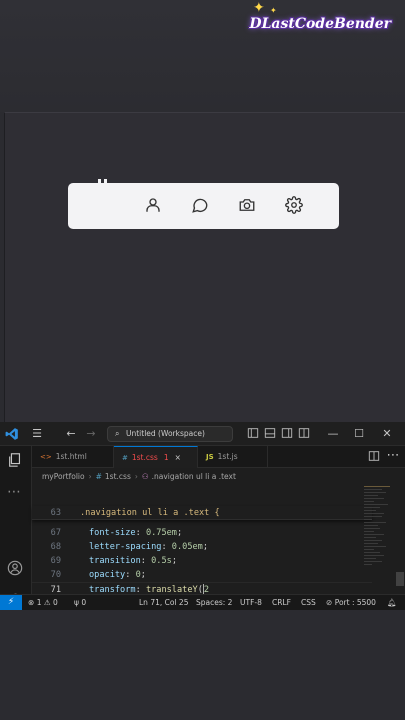 This screenshot has width=405, height=720. I want to click on css-file-icon: #, so click(98, 476).